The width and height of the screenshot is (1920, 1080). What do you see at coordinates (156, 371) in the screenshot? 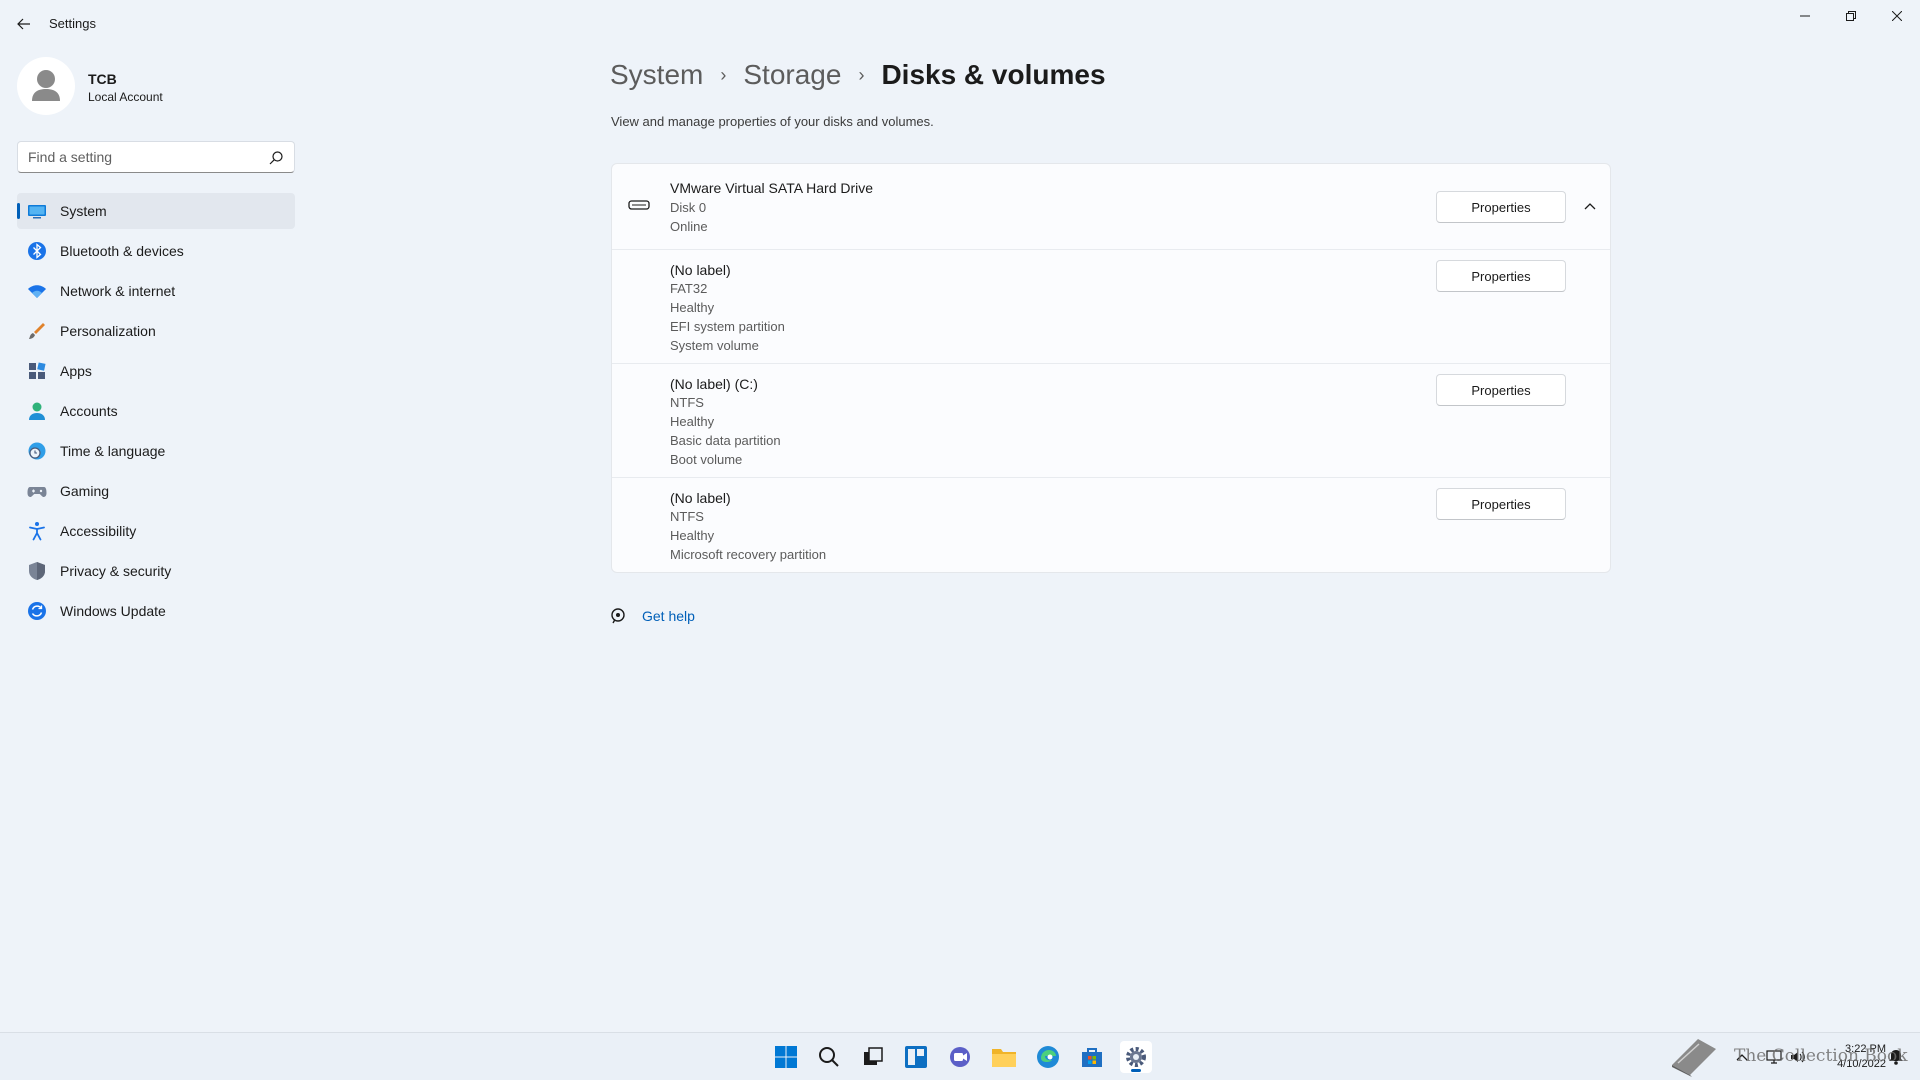
I see `sidebar-item-apps: Apps` at bounding box center [156, 371].